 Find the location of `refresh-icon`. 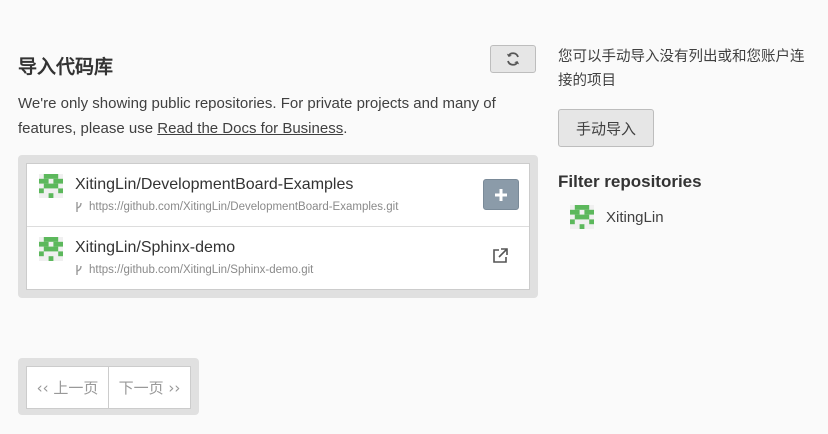

refresh-icon is located at coordinates (513, 59).